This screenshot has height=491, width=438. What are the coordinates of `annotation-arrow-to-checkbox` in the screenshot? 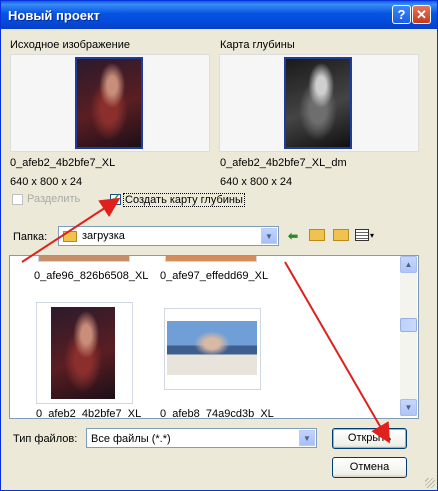 It's located at (71, 230).